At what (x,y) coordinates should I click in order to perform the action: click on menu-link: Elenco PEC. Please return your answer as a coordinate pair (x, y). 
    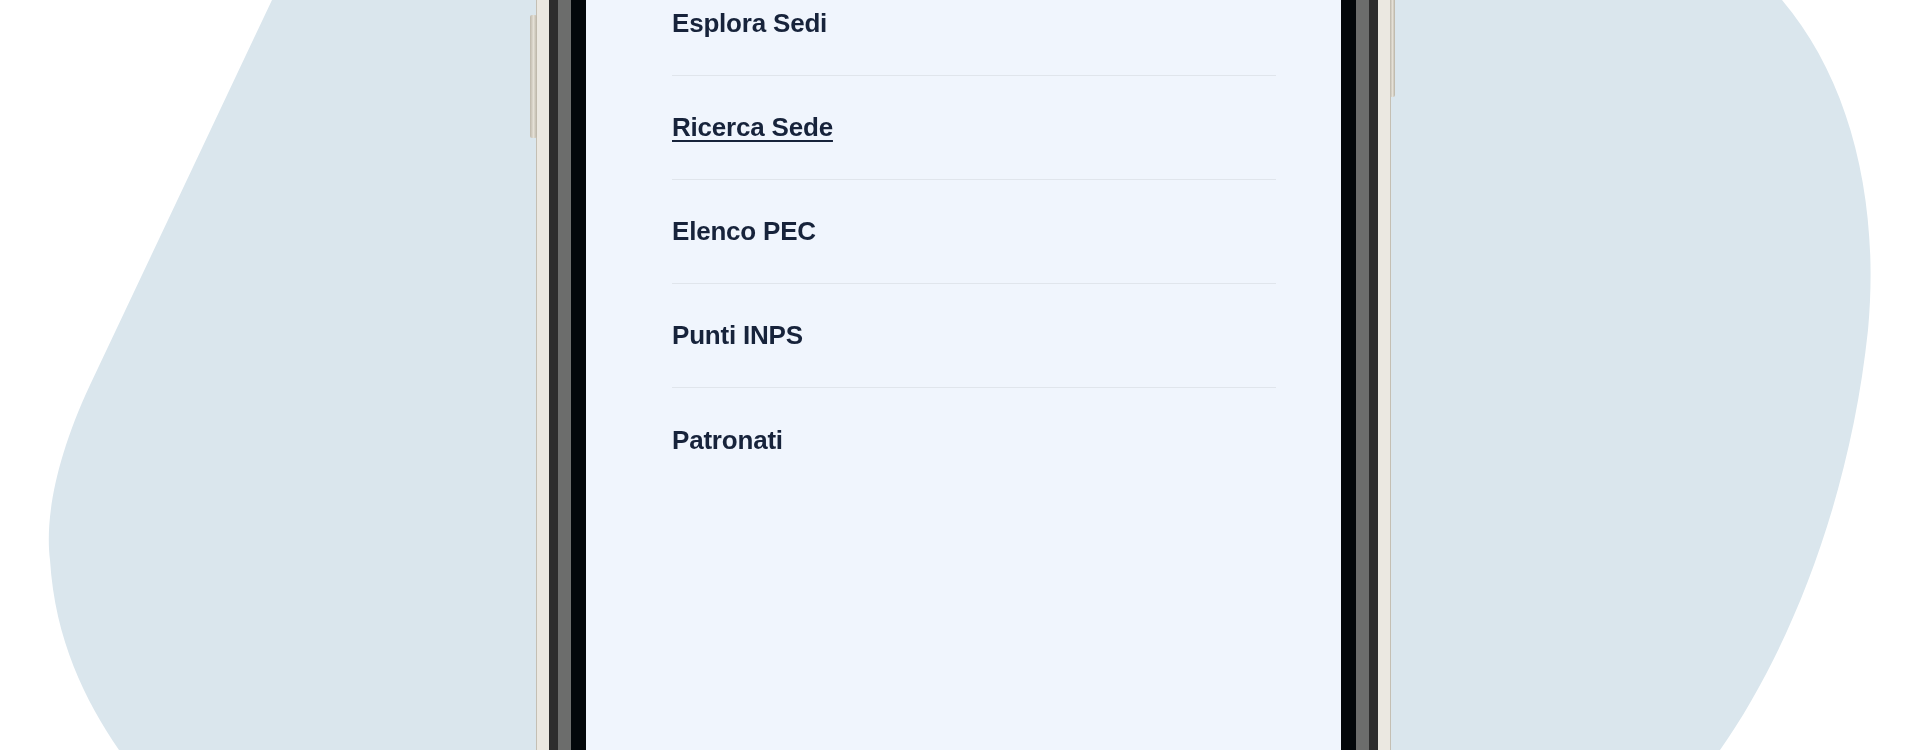
    Looking at the image, I should click on (744, 231).